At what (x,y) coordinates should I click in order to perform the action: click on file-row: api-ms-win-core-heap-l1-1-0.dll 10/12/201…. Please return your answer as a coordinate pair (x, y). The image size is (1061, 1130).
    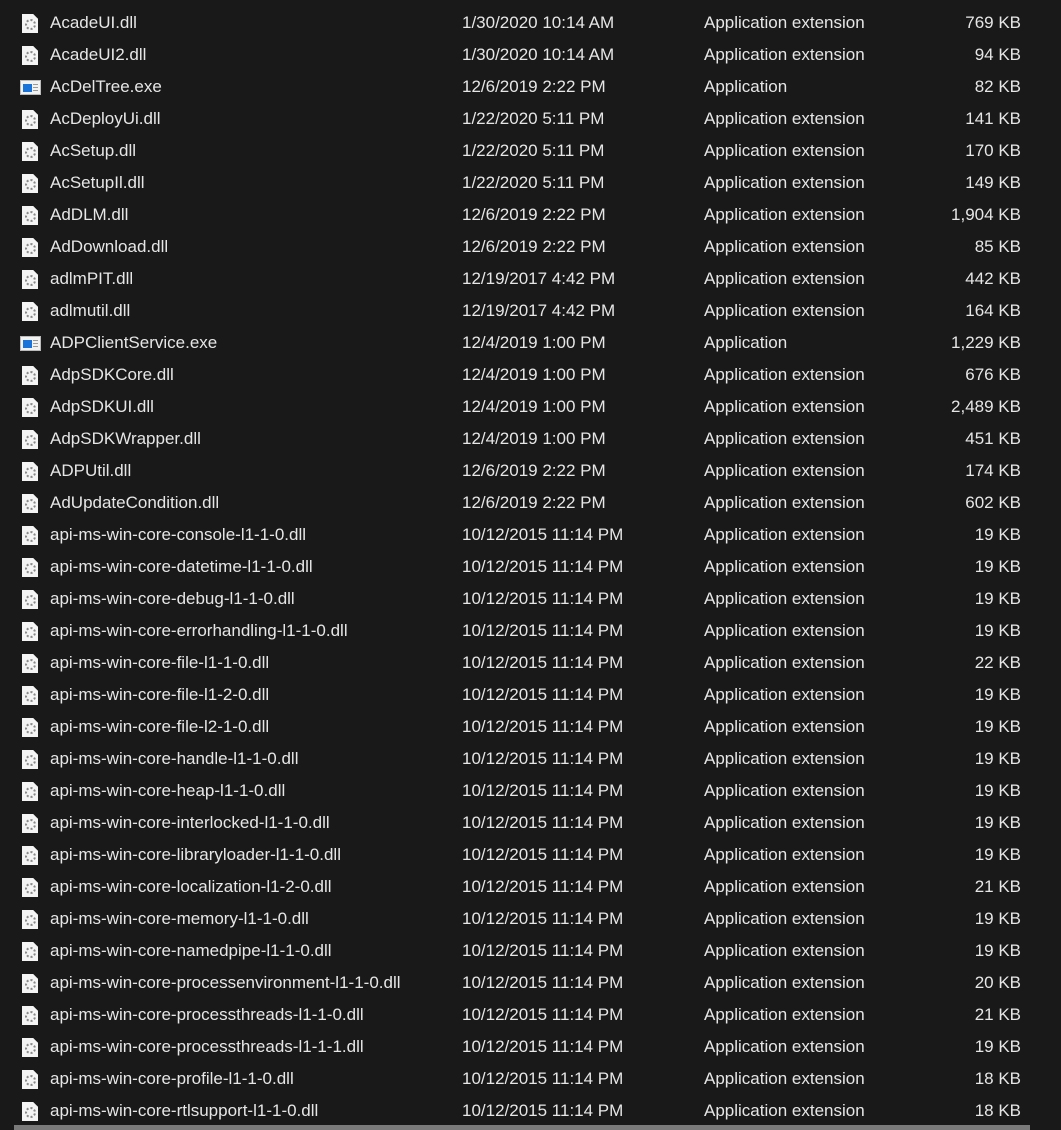
    Looking at the image, I should click on (530, 791).